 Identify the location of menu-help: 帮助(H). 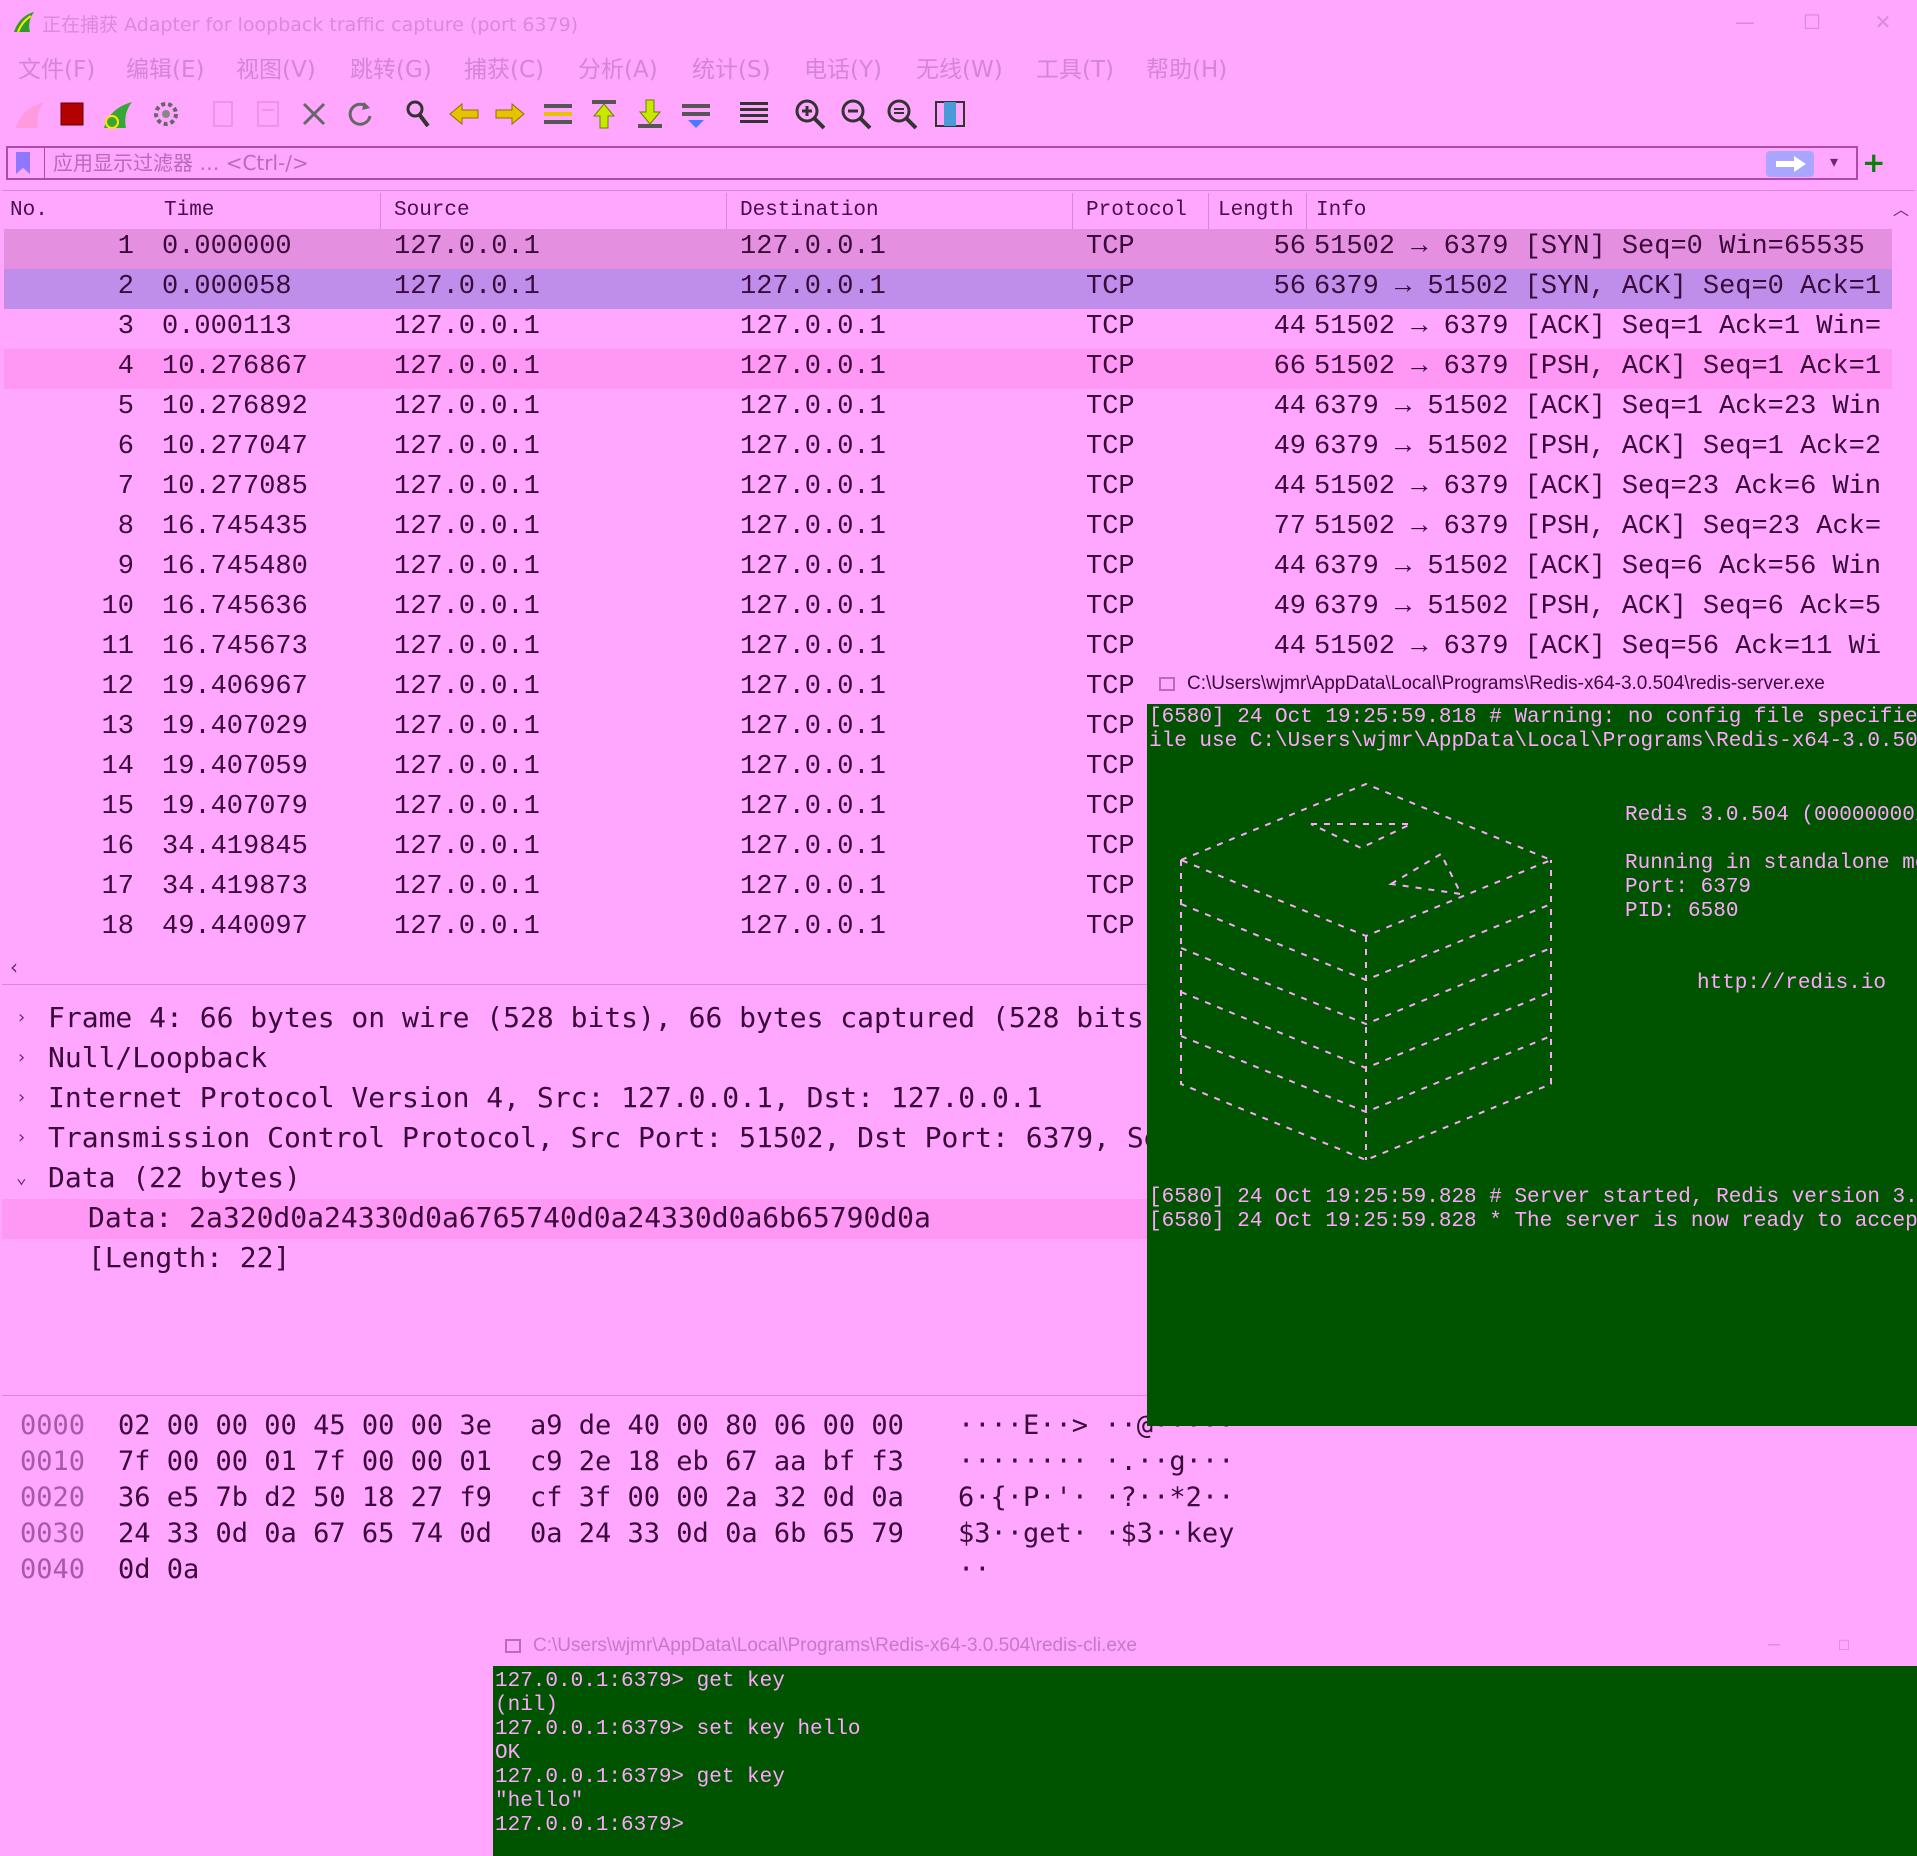
(1186, 67).